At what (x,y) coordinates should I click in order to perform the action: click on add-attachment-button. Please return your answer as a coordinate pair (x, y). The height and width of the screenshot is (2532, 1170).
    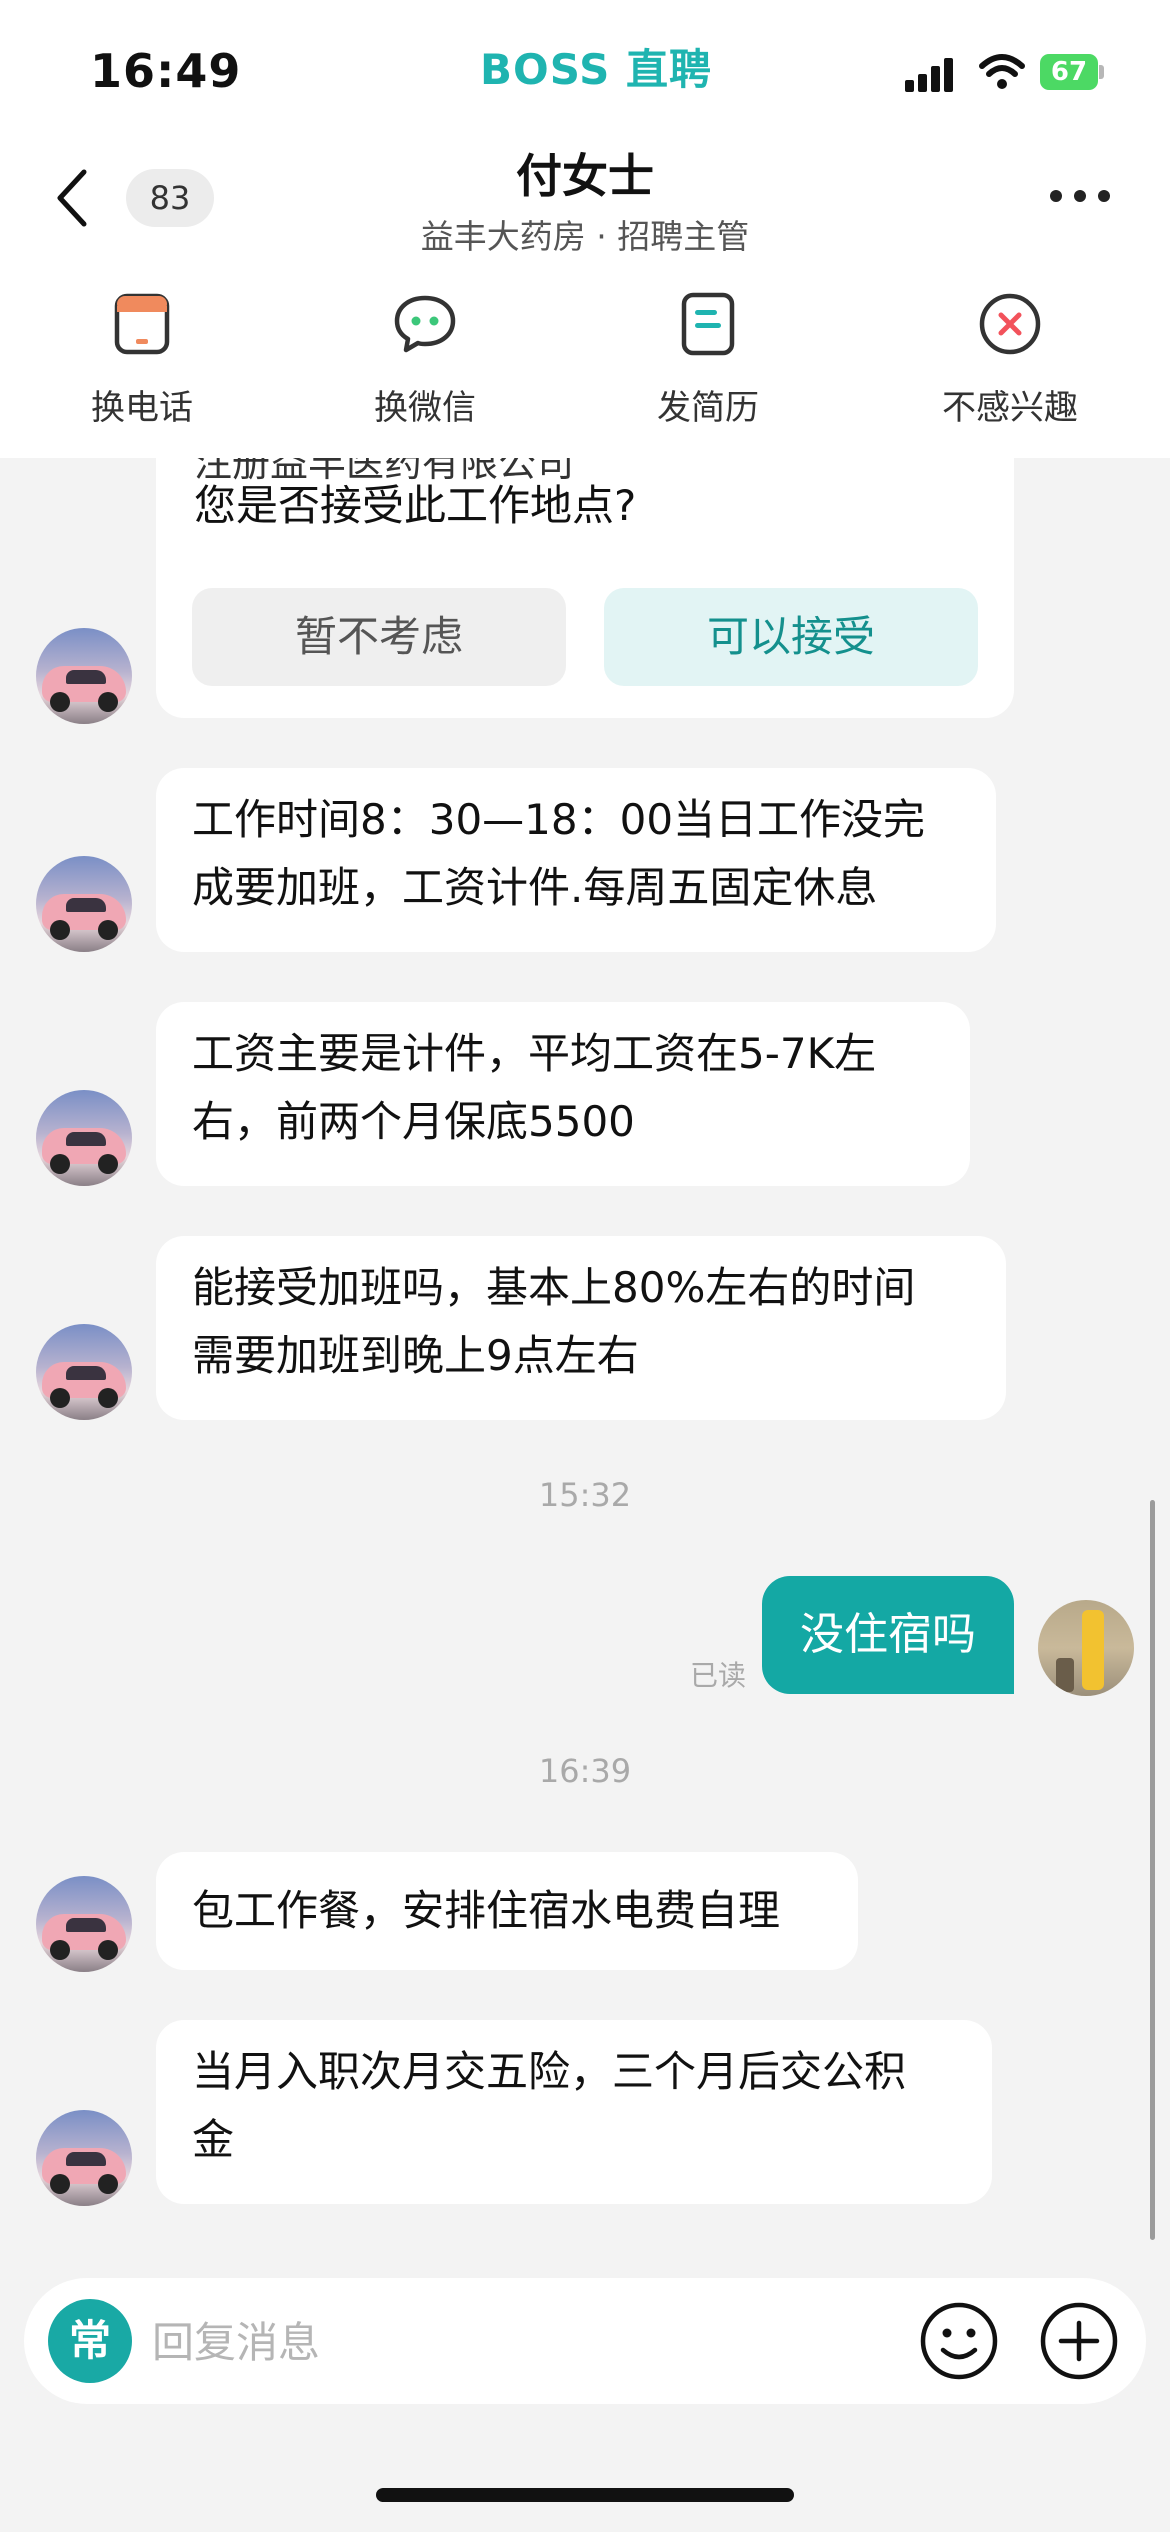
    Looking at the image, I should click on (1079, 2341).